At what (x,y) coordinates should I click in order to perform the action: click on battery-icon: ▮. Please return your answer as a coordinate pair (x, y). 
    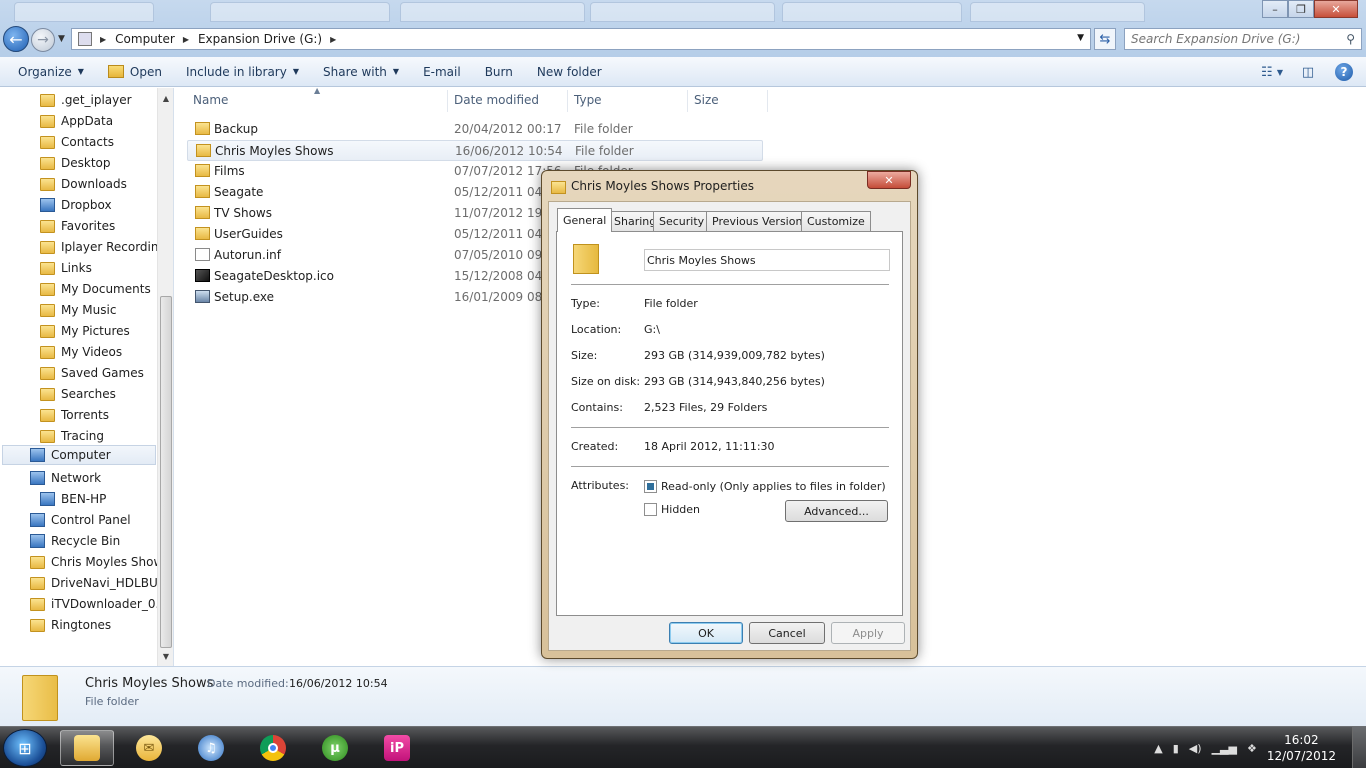
    Looking at the image, I should click on (1176, 748).